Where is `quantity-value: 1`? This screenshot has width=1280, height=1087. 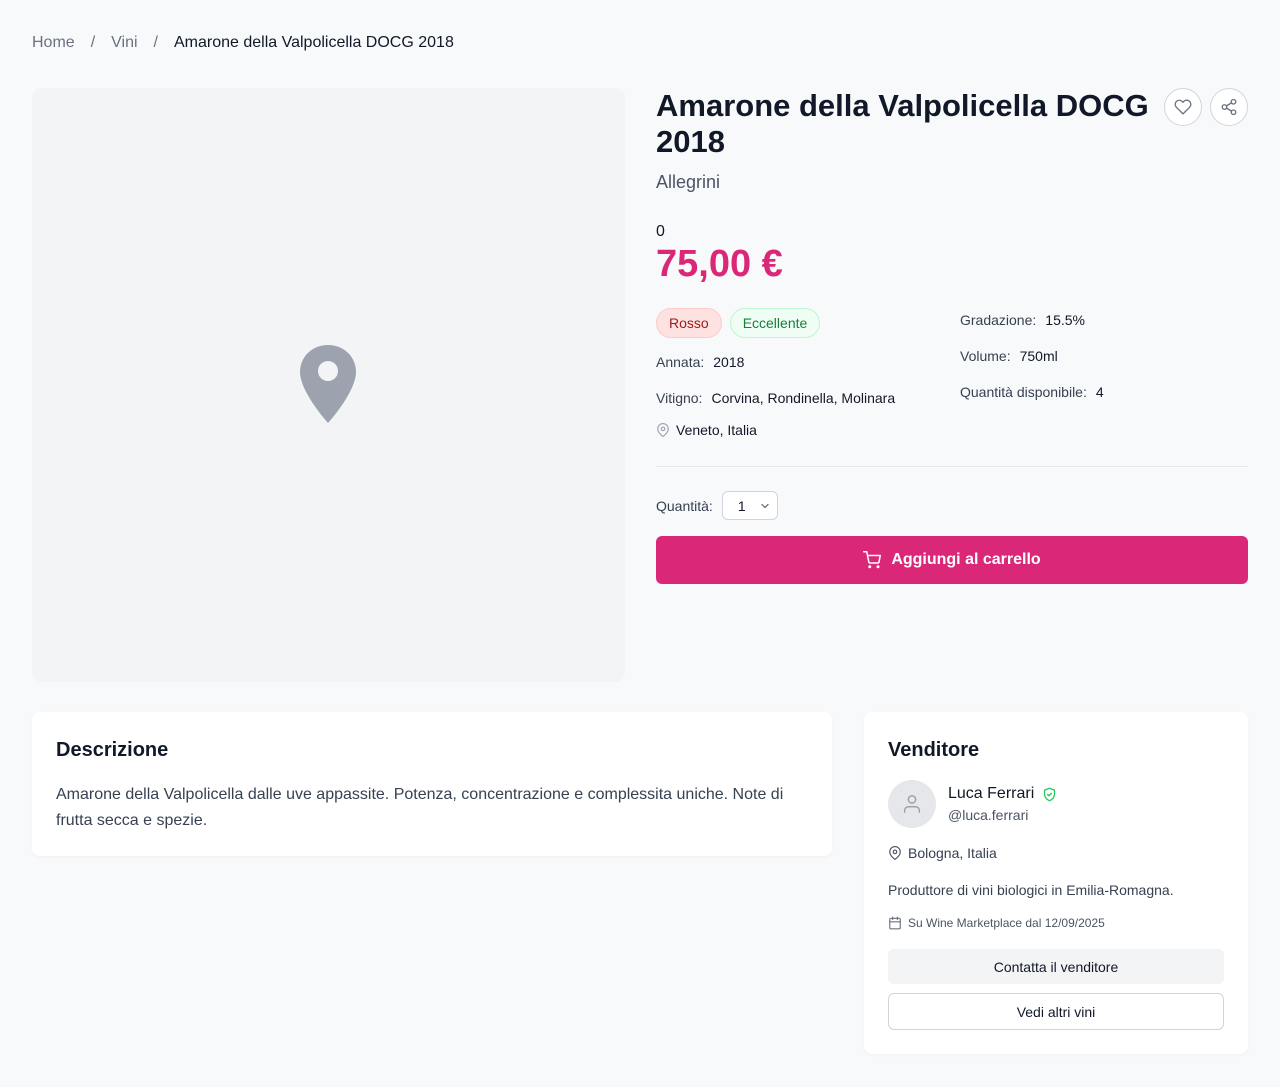 quantity-value: 1 is located at coordinates (741, 505).